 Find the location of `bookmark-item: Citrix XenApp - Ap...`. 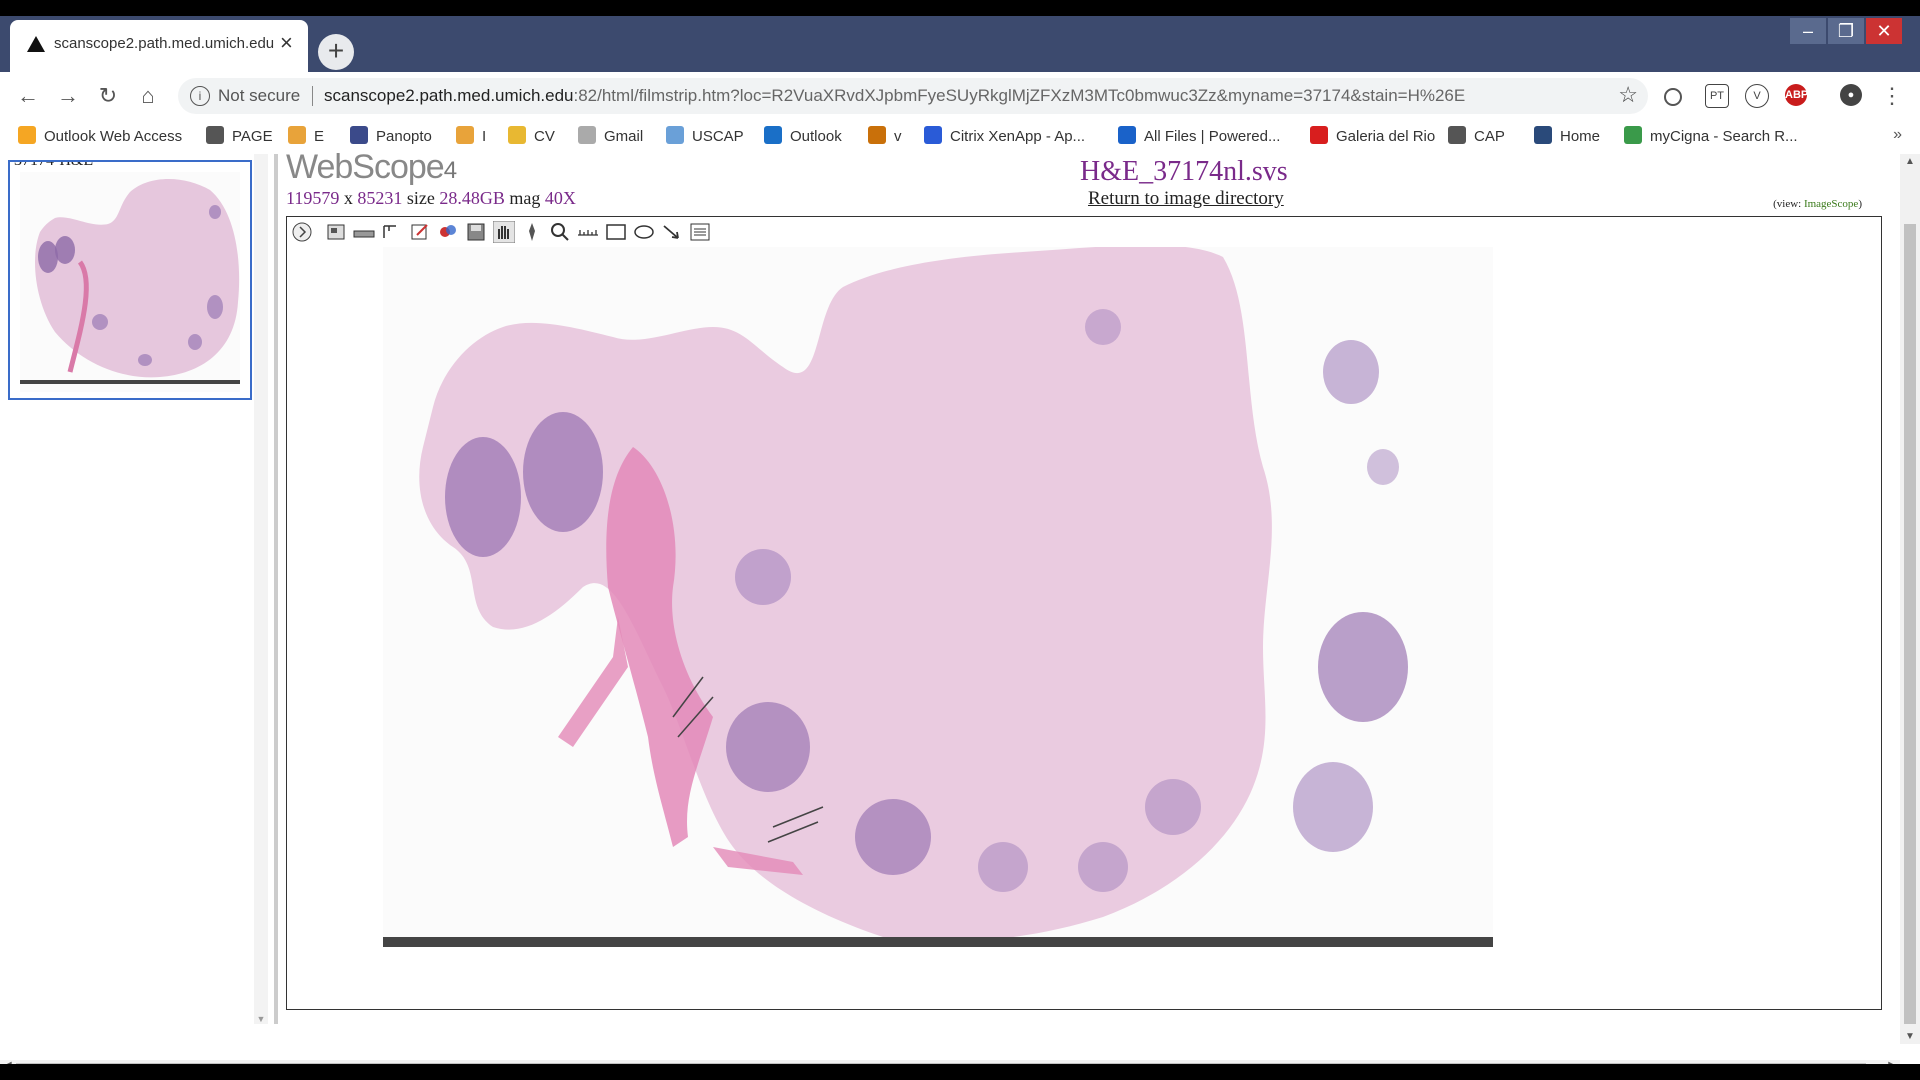

bookmark-item: Citrix XenApp - Ap... is located at coordinates (1004, 135).